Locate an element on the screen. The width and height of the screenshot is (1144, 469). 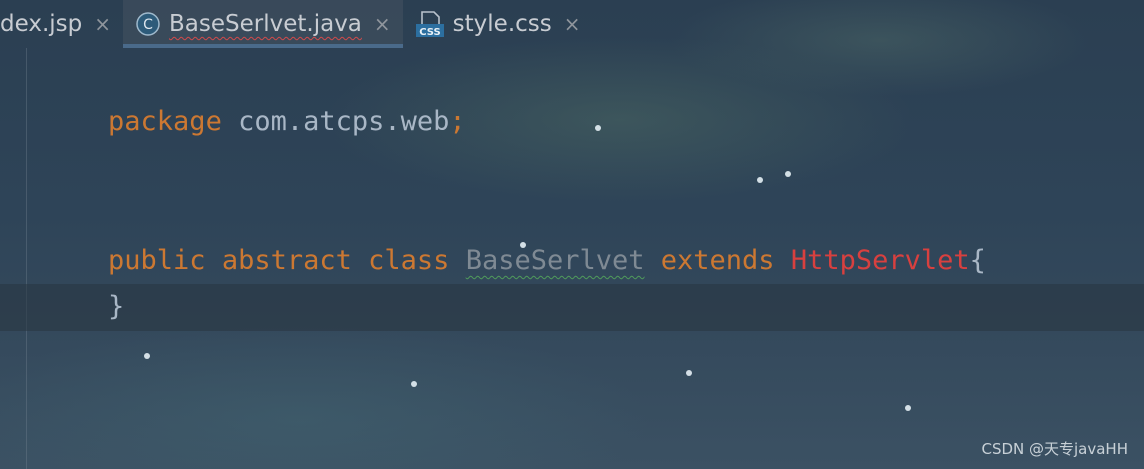
tab-index-jsp: dex.jsp × is located at coordinates (61, 24).